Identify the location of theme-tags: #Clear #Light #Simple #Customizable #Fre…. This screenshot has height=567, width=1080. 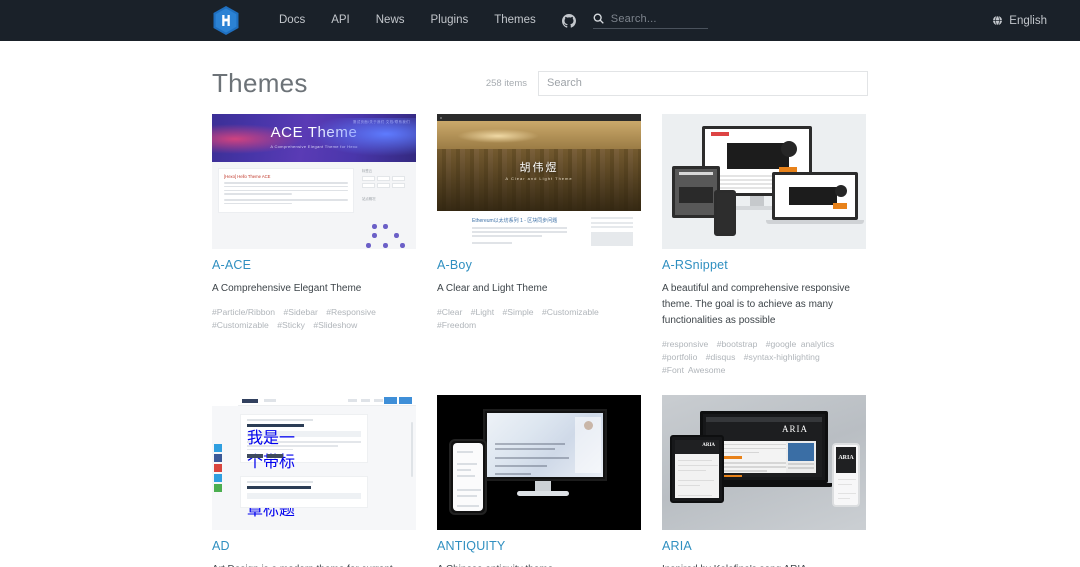
(539, 319).